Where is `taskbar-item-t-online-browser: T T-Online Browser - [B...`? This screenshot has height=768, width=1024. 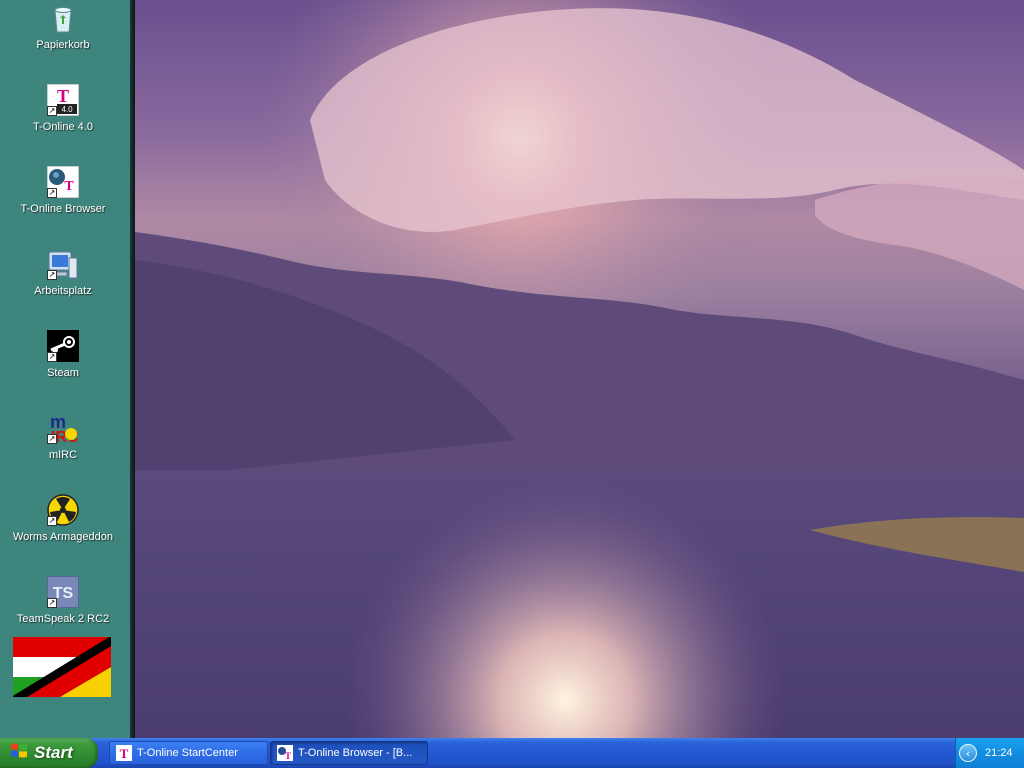 taskbar-item-t-online-browser: T T-Online Browser - [B... is located at coordinates (349, 753).